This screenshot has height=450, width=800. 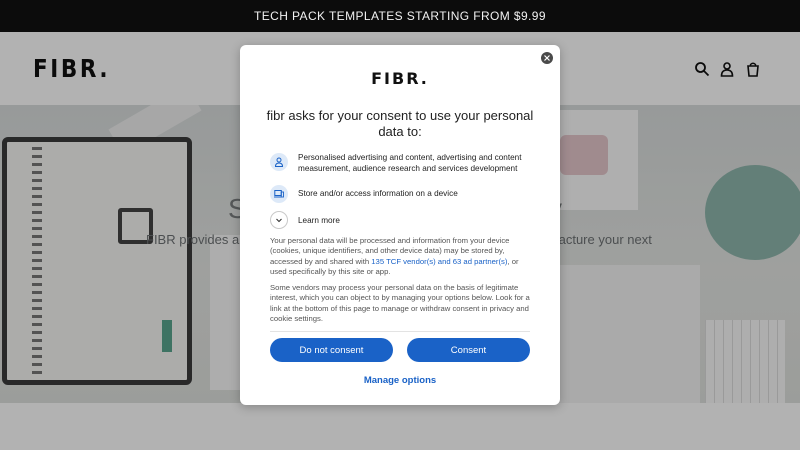 What do you see at coordinates (279, 162) in the screenshot?
I see `person-icon` at bounding box center [279, 162].